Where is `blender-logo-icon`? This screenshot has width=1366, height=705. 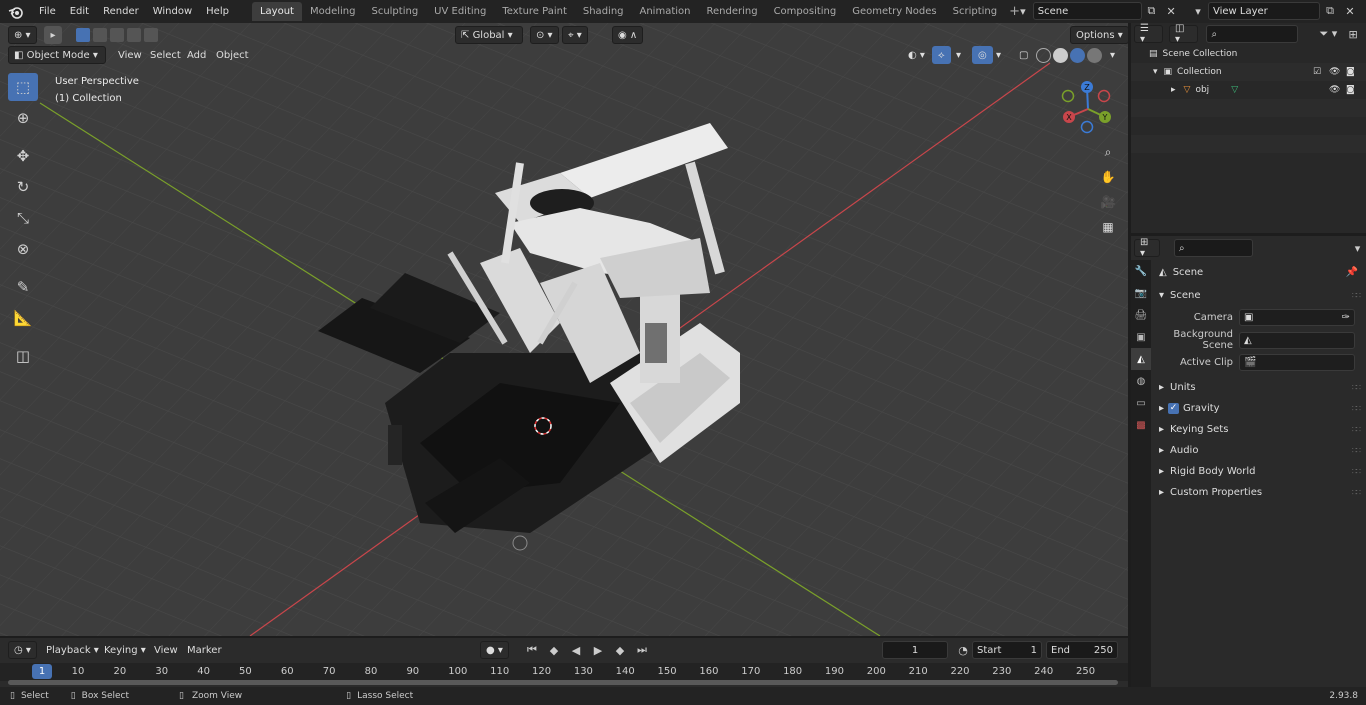 blender-logo-icon is located at coordinates (16, 11).